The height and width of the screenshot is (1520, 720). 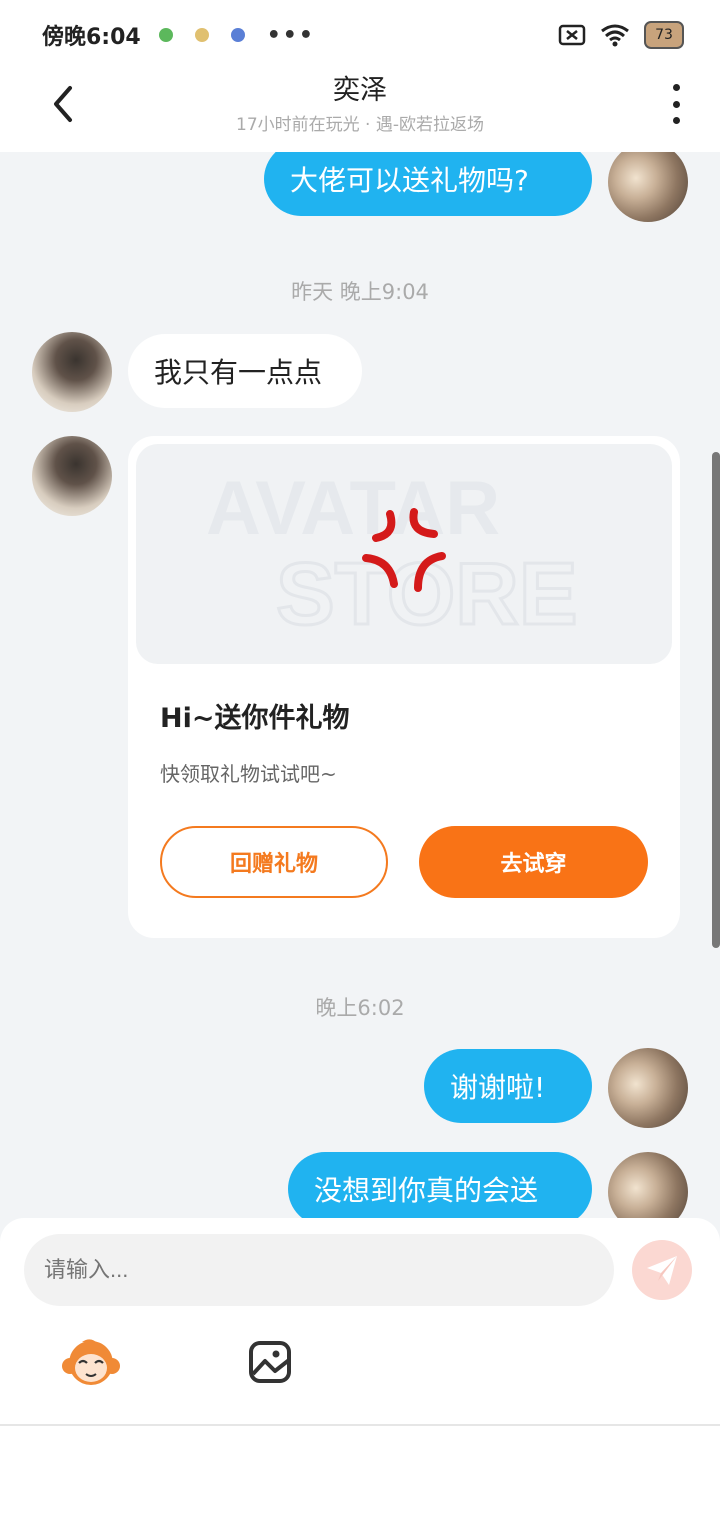 I want to click on chat-header: 奕泽 17小时前在玩光 · 遇-欧若拉返场, so click(x=360, y=111).